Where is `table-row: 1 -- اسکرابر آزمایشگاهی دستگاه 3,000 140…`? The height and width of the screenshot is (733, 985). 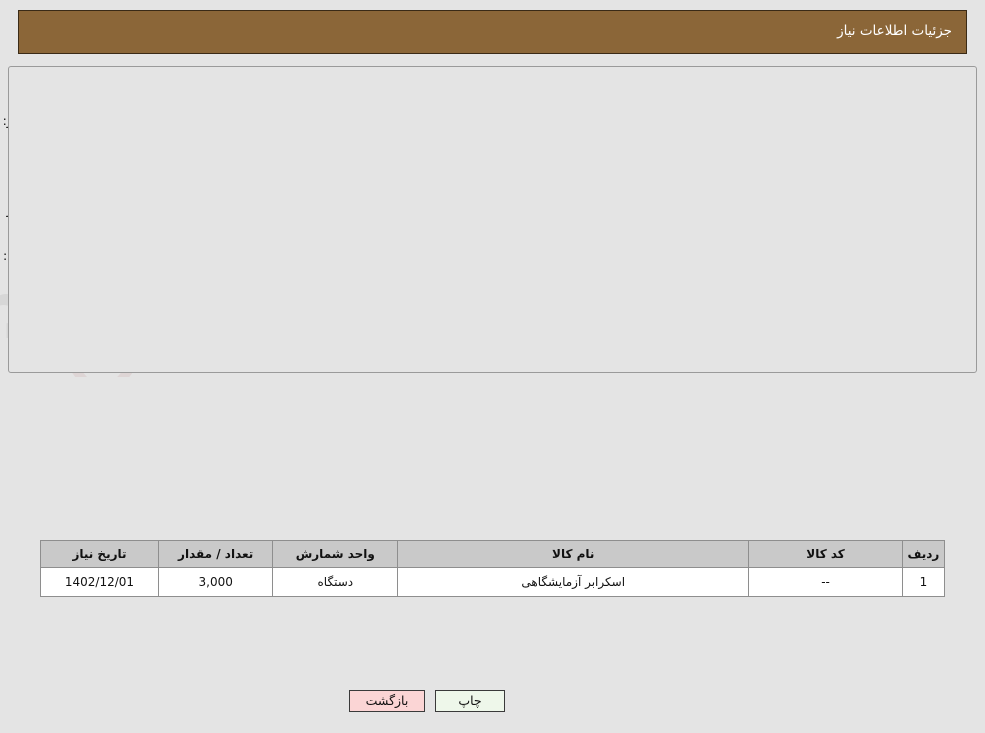 table-row: 1 -- اسکرابر آزمایشگاهی دستگاه 3,000 140… is located at coordinates (493, 582).